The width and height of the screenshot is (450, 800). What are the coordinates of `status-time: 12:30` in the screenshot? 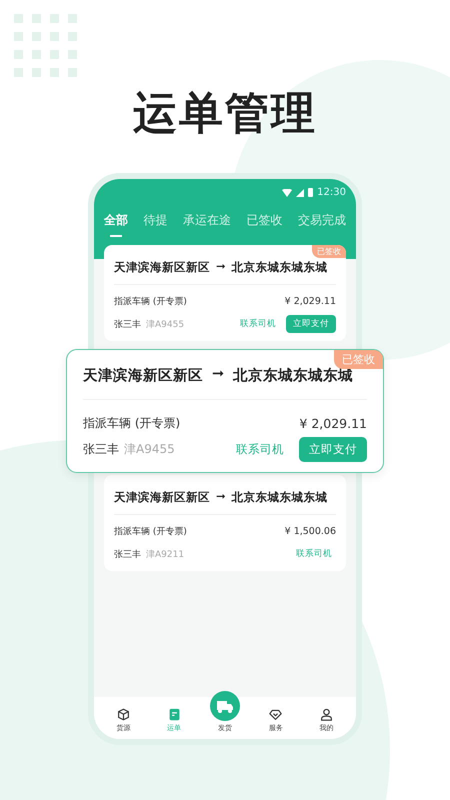 It's located at (331, 192).